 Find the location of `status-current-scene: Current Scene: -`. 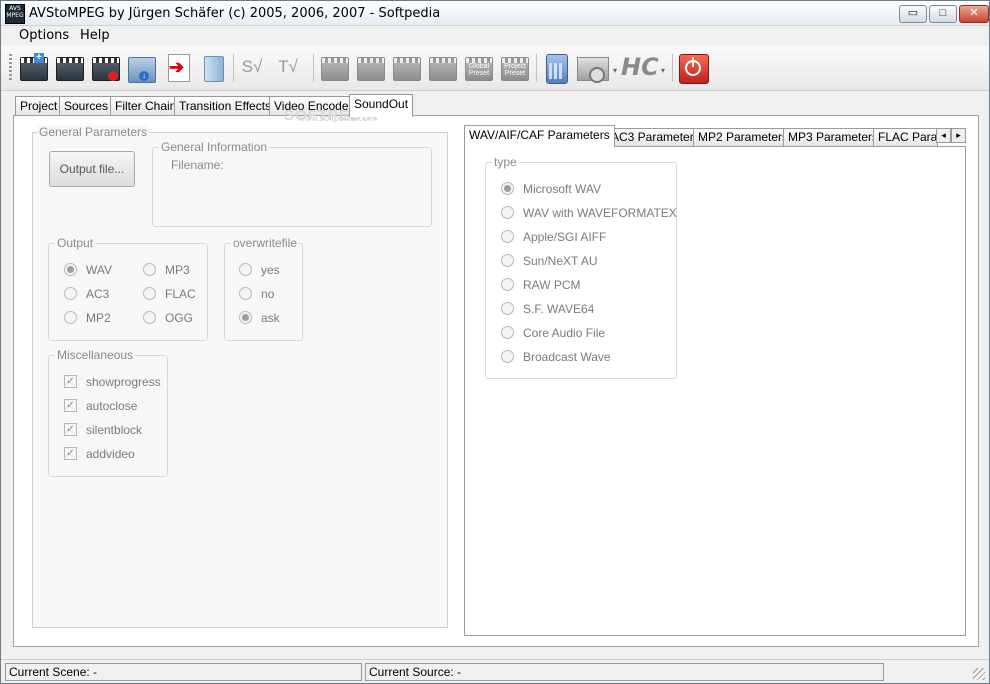

status-current-scene: Current Scene: - is located at coordinates (183, 672).